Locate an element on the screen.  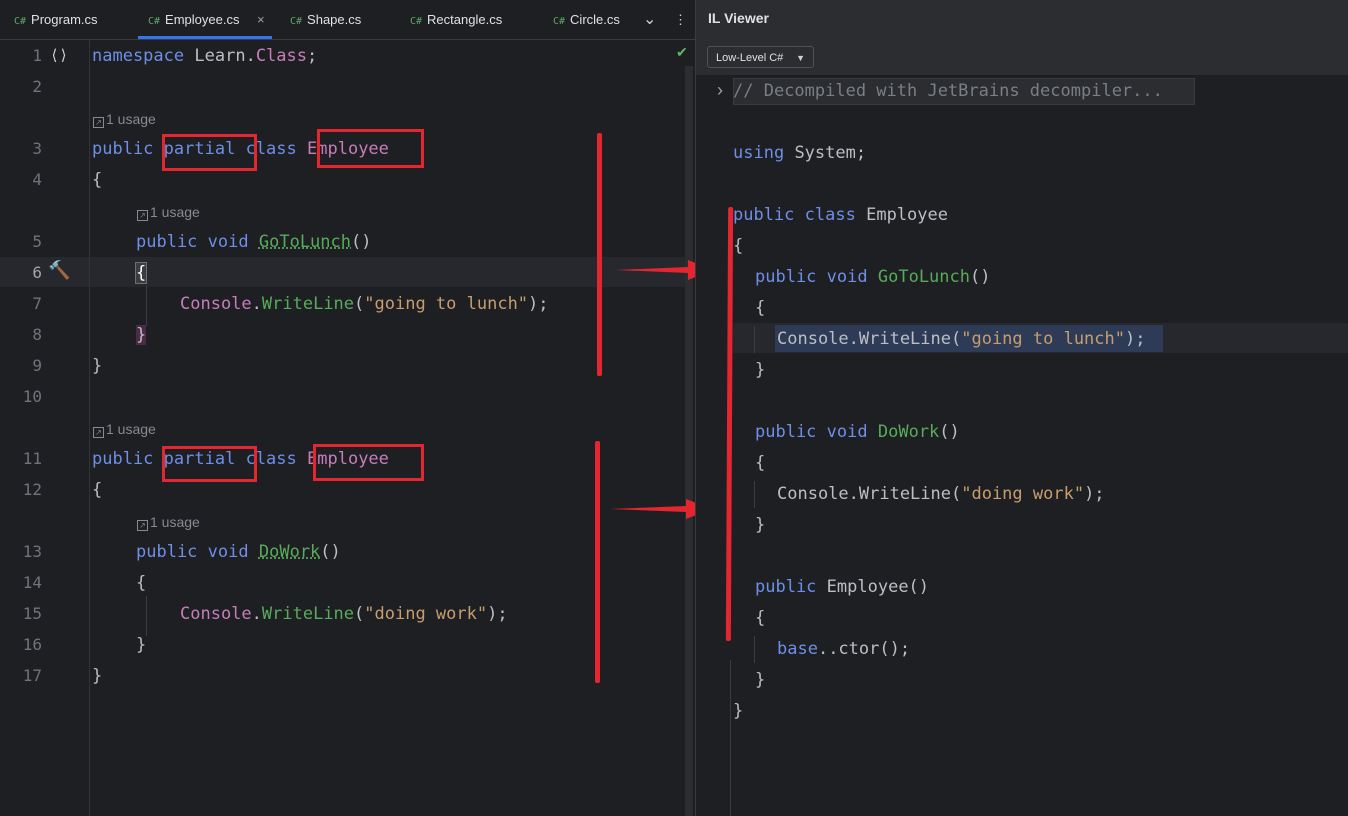
il-class-open-brace: { is located at coordinates (738, 246).